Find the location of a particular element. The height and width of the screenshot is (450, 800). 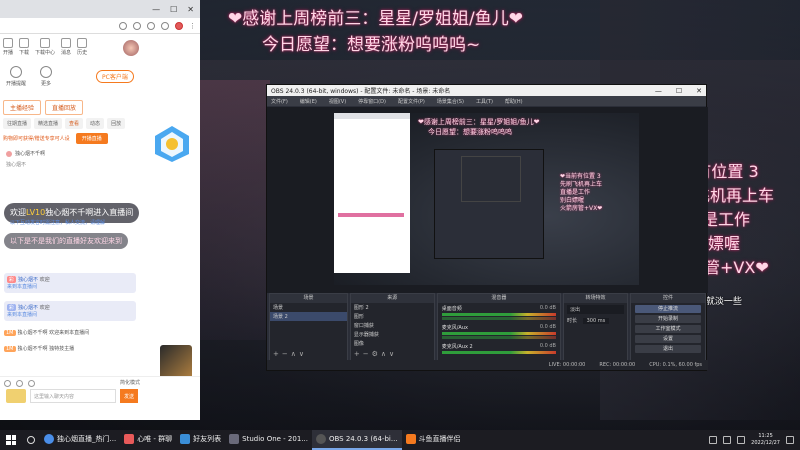

scene-item: 场景 2 is located at coordinates (308, 316).